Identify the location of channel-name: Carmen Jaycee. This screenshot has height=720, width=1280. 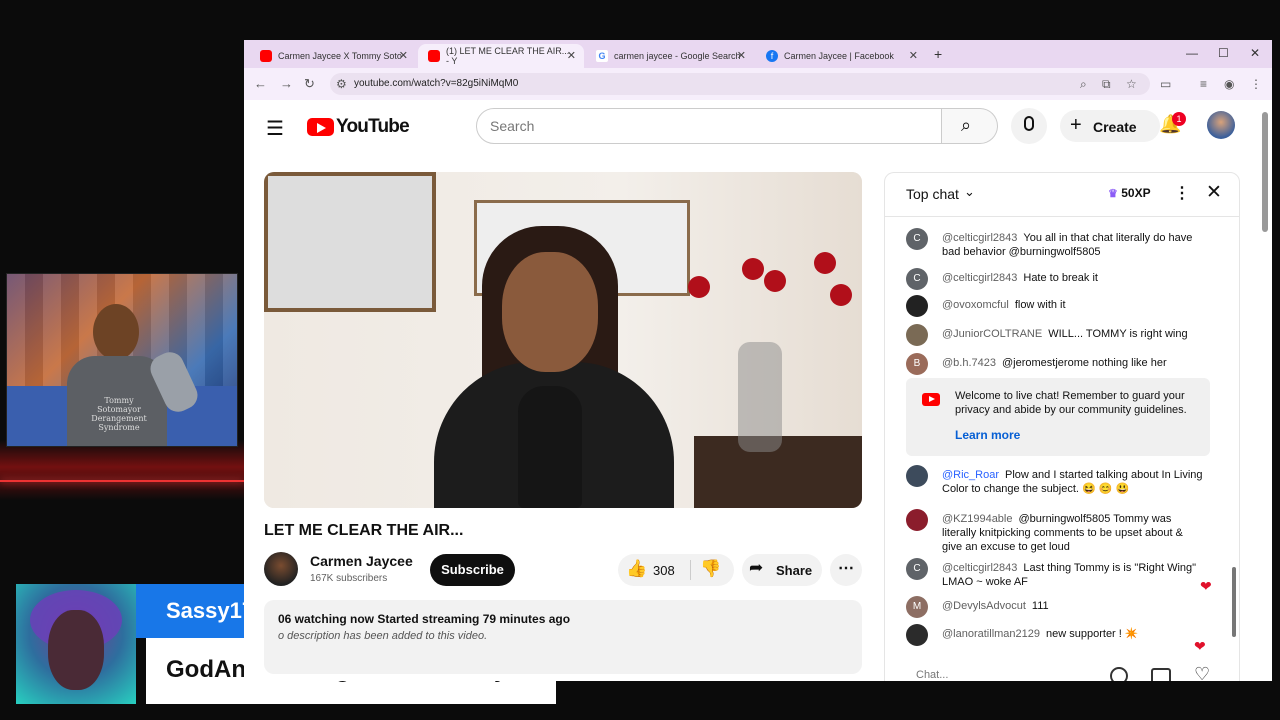
(361, 561).